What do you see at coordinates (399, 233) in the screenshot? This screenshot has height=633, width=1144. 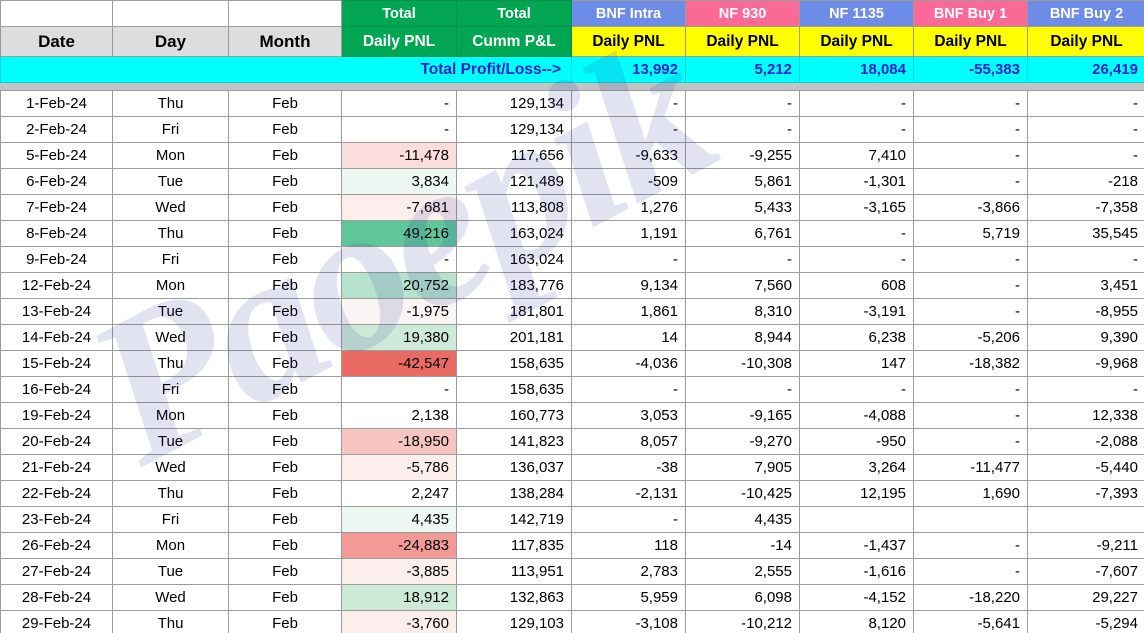 I see `cell-total-daily-pnl: 49,216` at bounding box center [399, 233].